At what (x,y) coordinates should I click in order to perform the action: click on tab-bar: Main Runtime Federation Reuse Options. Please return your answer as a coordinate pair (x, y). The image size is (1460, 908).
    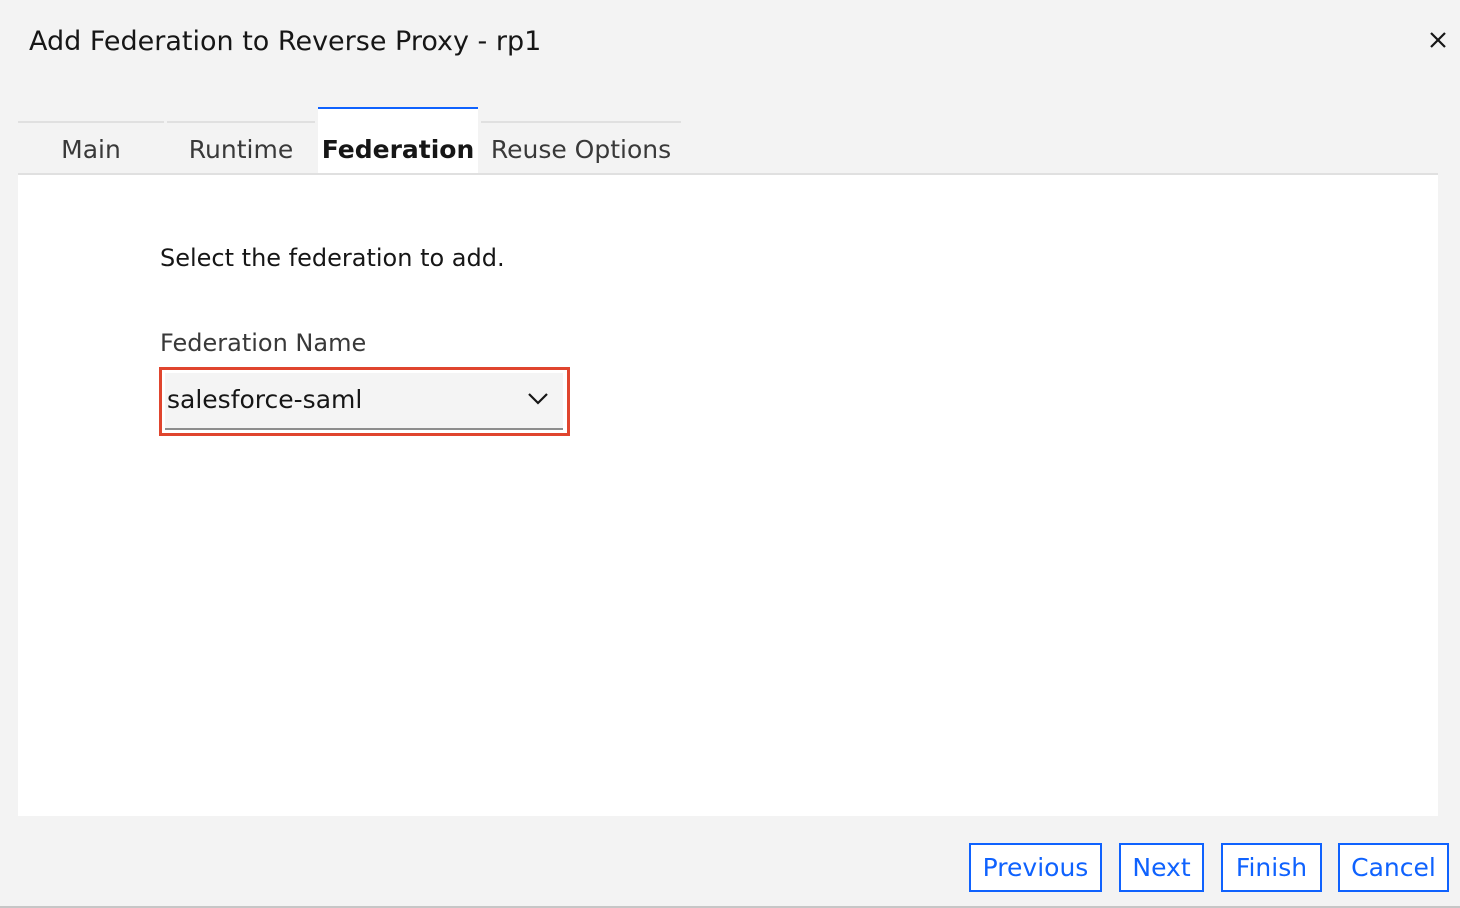
    Looking at the image, I should click on (349, 141).